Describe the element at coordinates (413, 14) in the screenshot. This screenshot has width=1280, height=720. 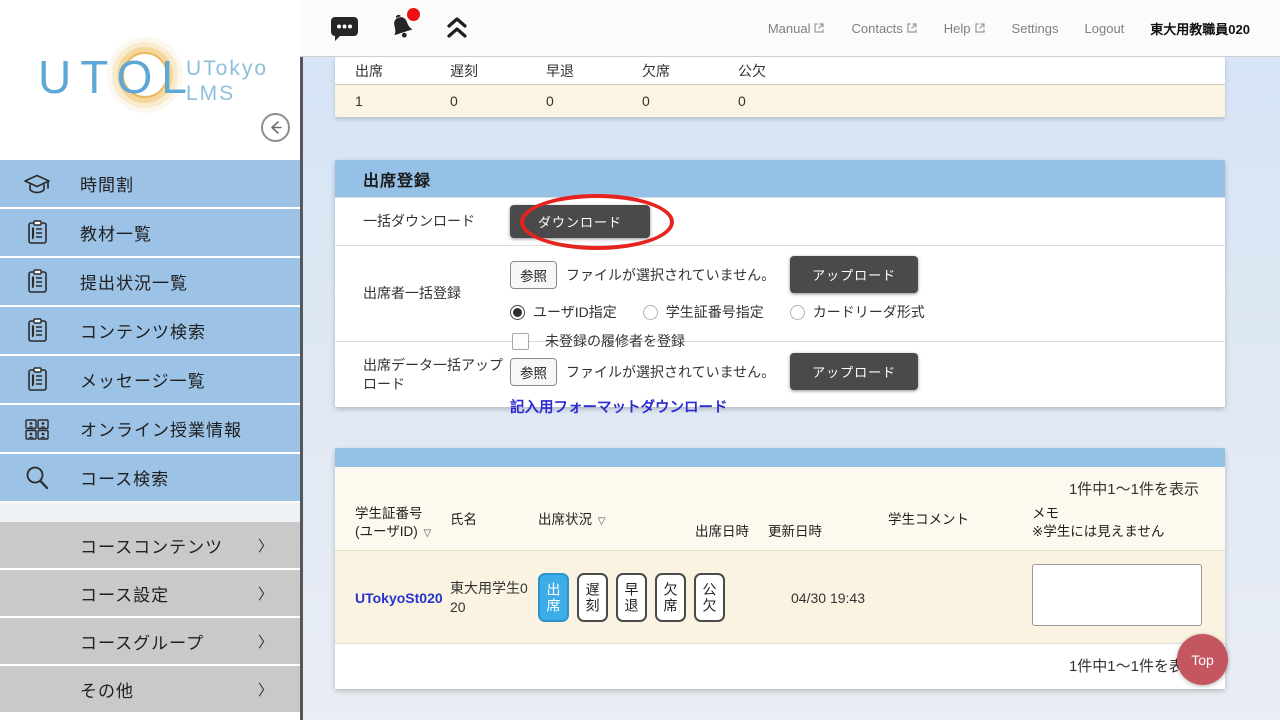
I see `notification-badge` at that location.